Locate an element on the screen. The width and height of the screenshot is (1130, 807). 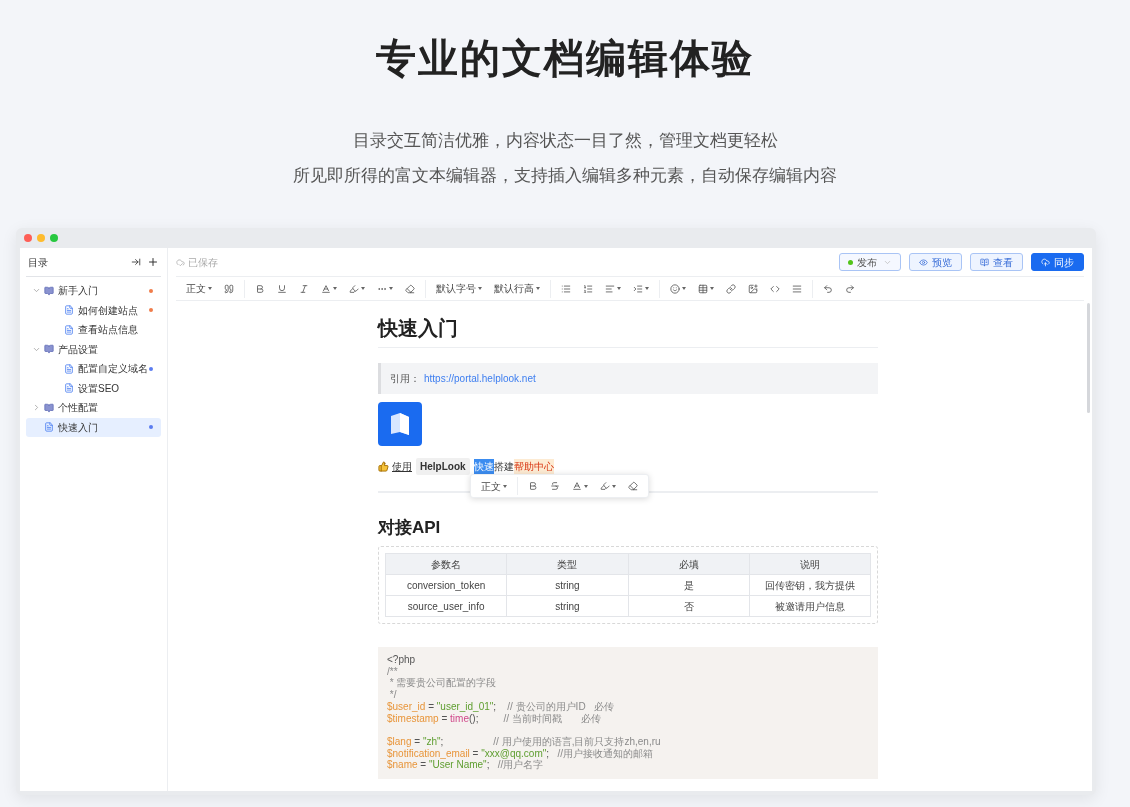
tree-item-label: 查看站点信息 is located at coordinates (108, 330).